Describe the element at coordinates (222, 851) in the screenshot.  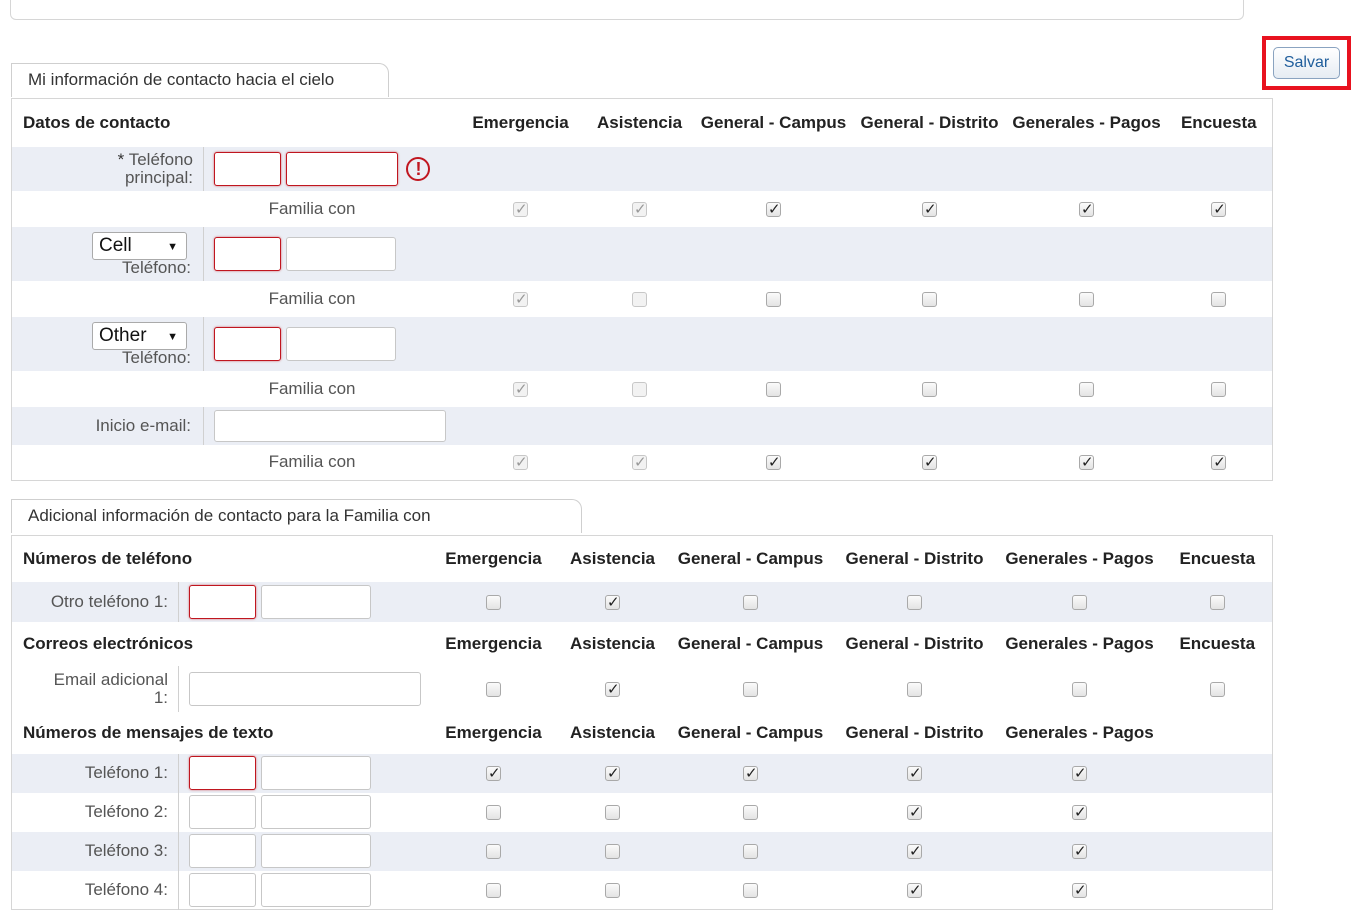
I see `text-phone3-area-input` at that location.